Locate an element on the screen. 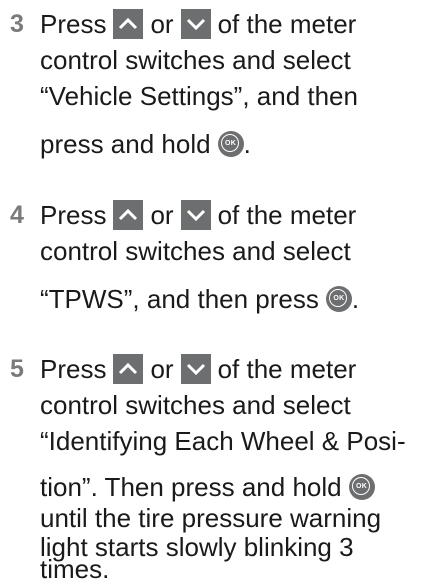 This screenshot has width=425, height=584. step-line: times. is located at coordinates (75, 569).